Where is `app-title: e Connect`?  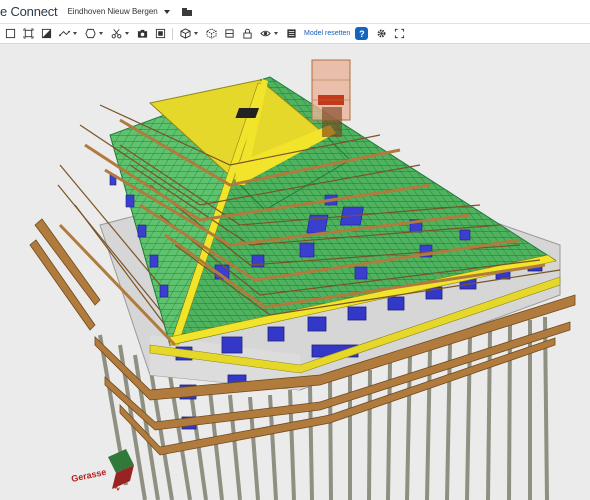 app-title: e Connect is located at coordinates (29, 11).